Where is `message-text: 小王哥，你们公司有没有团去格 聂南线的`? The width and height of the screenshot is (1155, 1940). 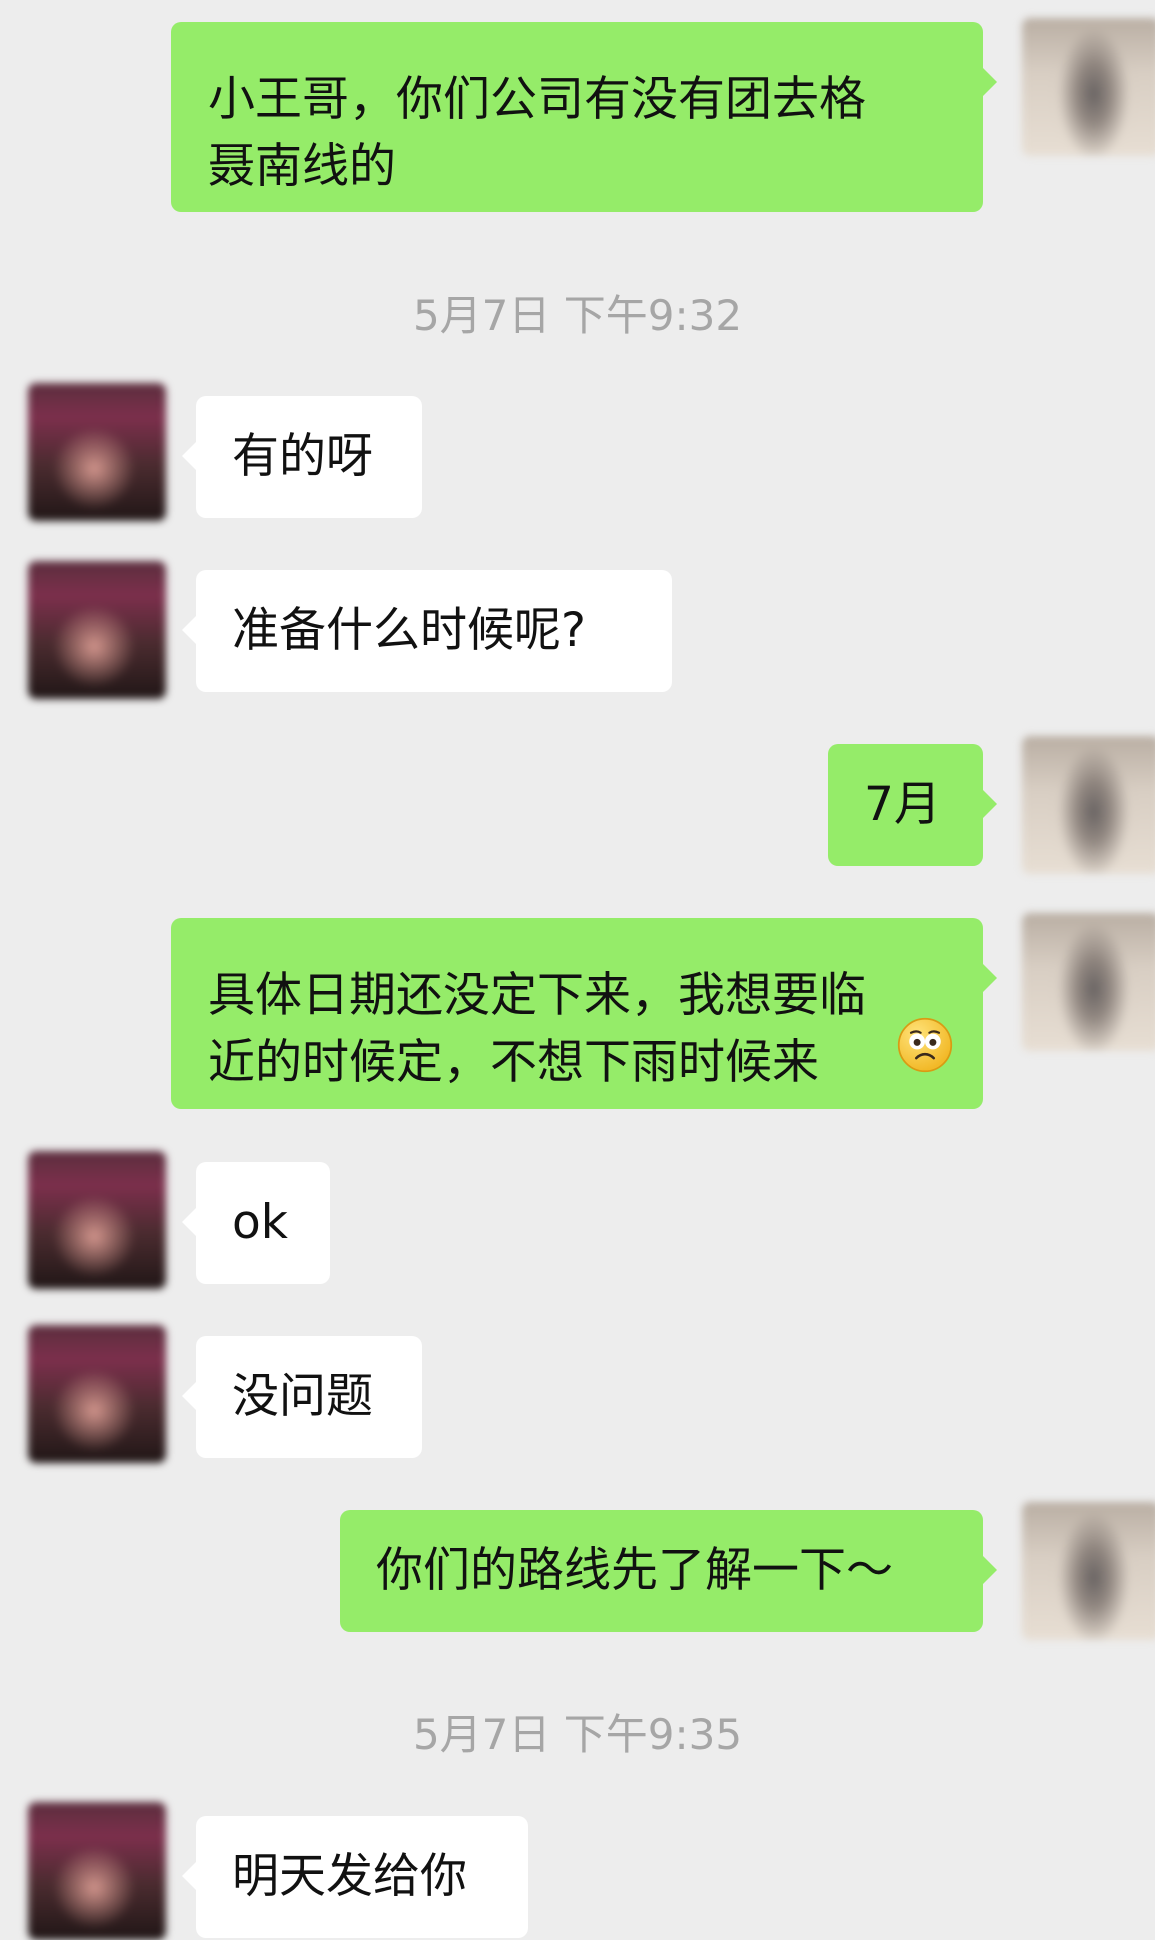 message-text: 小王哥，你们公司有没有团去格 聂南线的 is located at coordinates (537, 133).